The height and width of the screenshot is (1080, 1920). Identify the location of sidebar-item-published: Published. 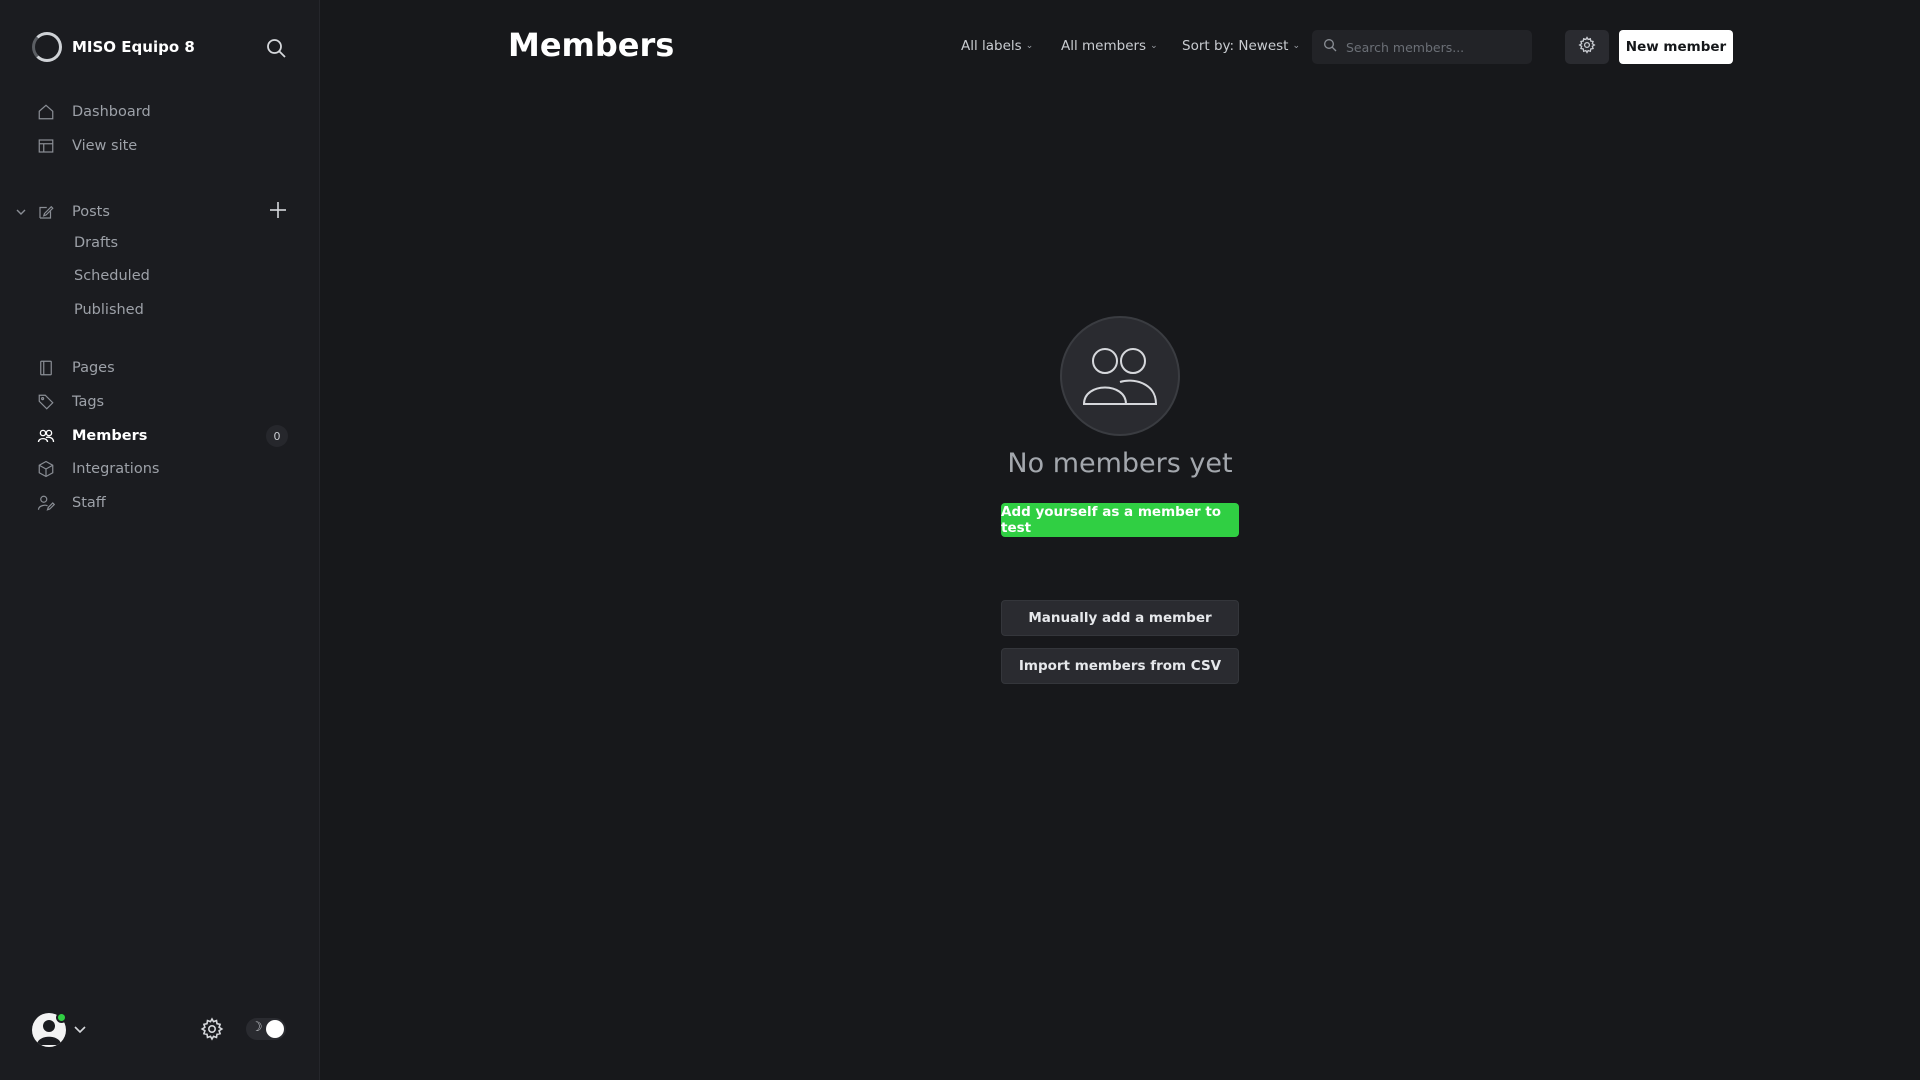
(109, 313).